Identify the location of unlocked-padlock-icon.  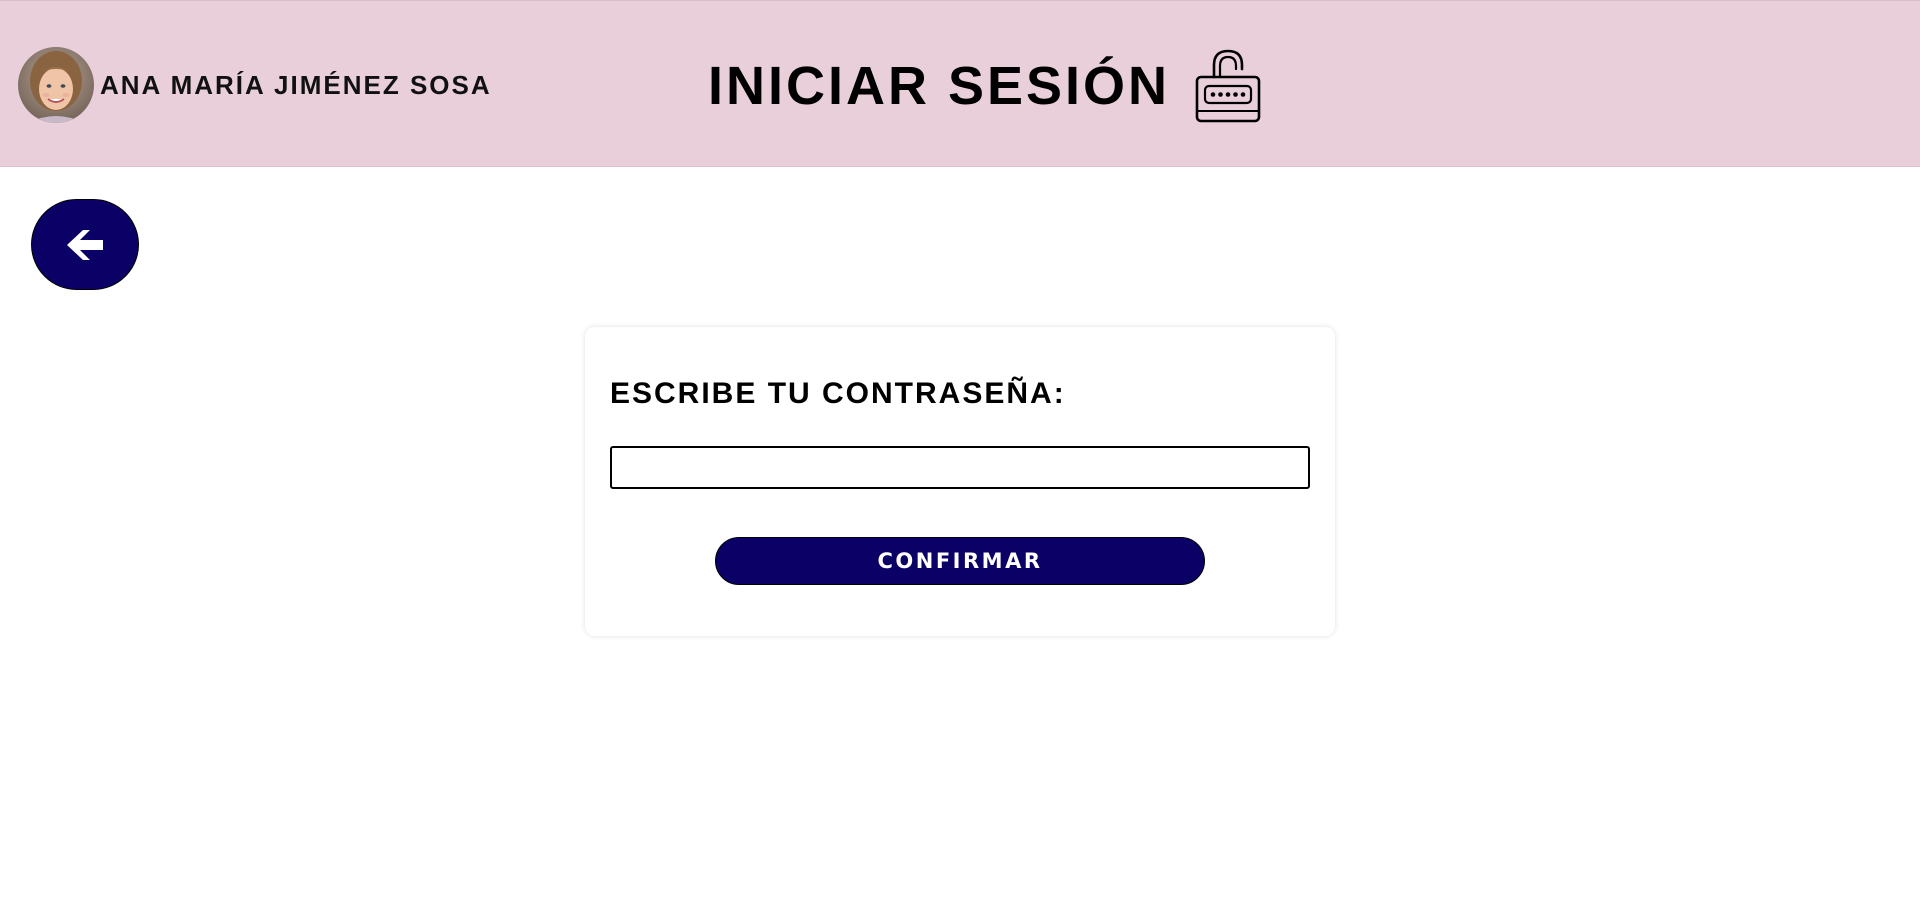
(1228, 86).